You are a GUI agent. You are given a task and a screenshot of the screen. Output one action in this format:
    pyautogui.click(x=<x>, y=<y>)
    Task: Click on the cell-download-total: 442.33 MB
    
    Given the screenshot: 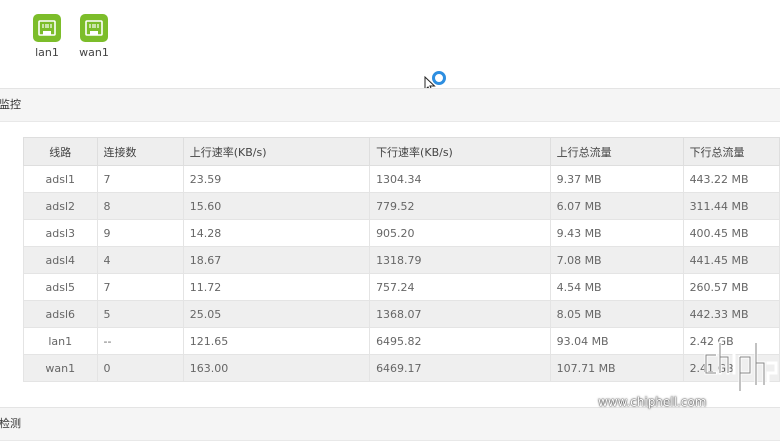 What is the action you would take?
    pyautogui.click(x=731, y=314)
    